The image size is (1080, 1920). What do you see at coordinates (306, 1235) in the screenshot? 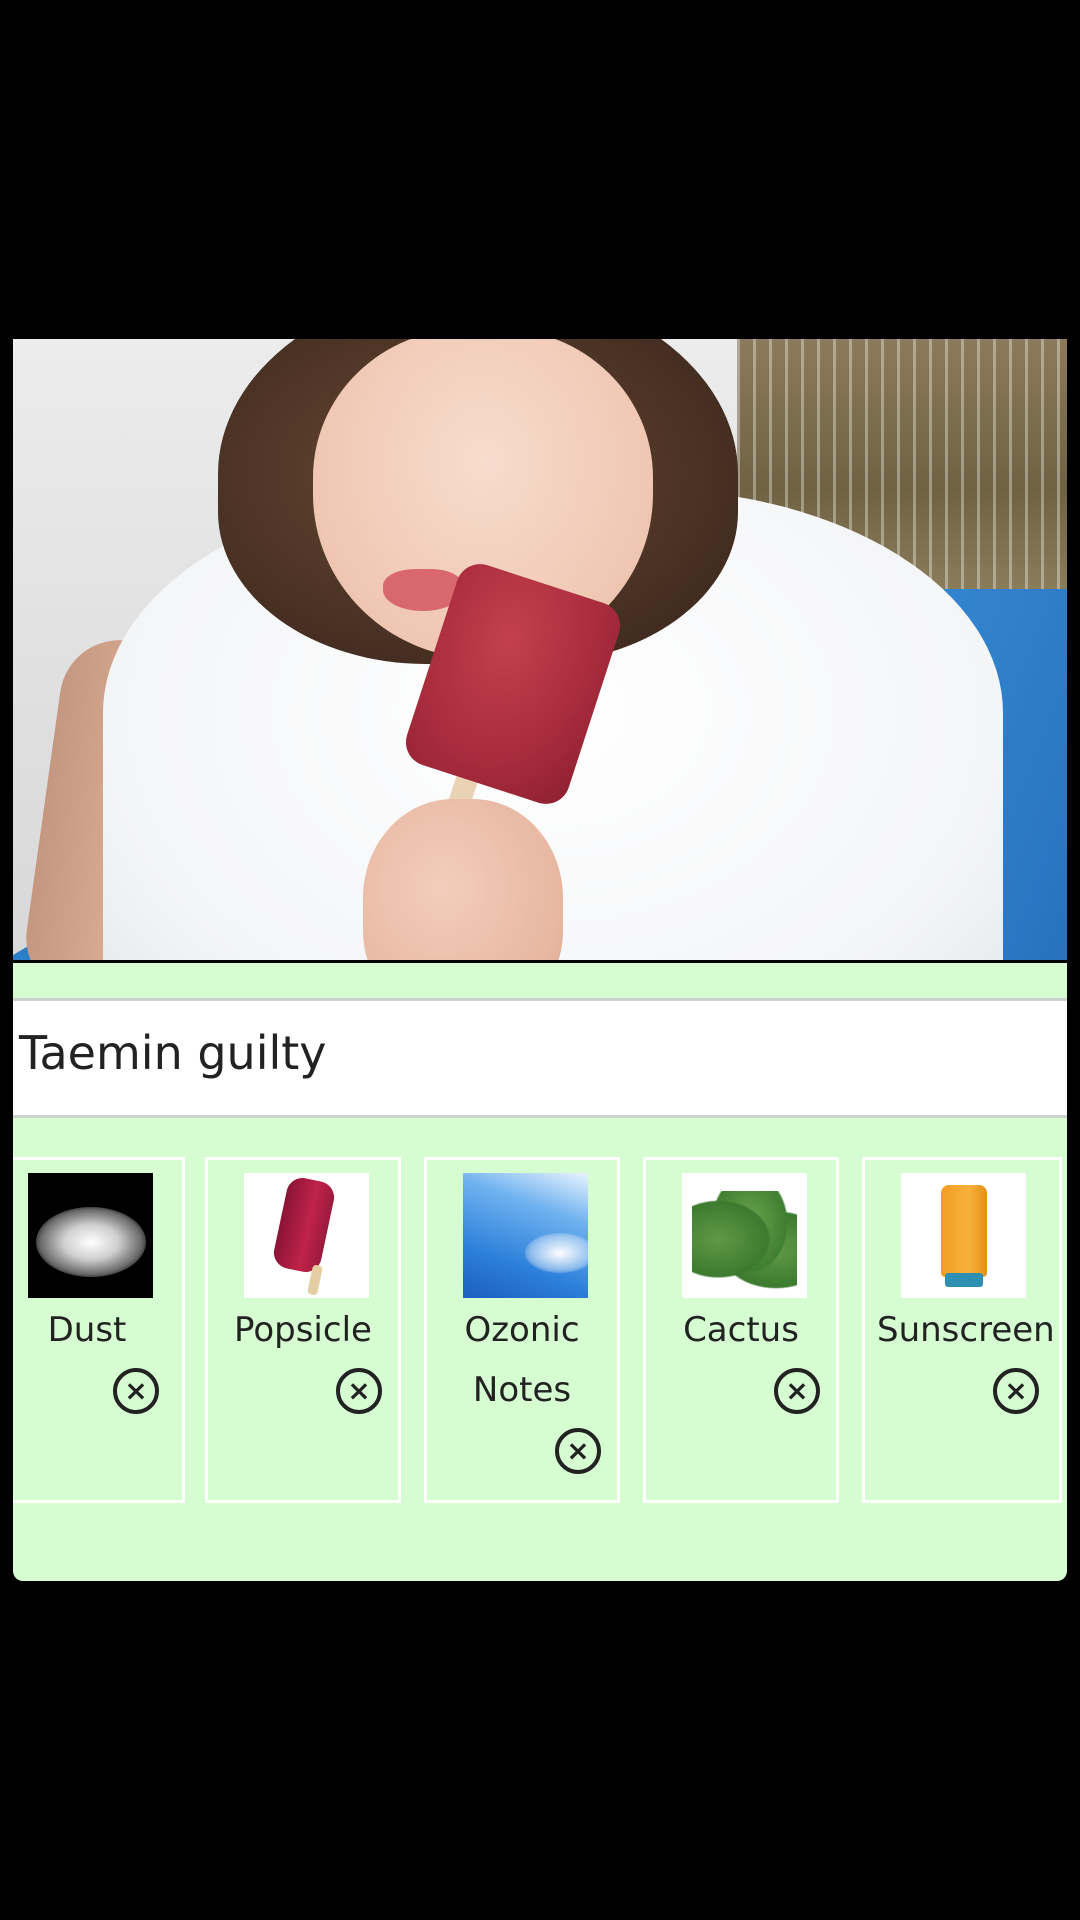
I see `popsicle-image` at bounding box center [306, 1235].